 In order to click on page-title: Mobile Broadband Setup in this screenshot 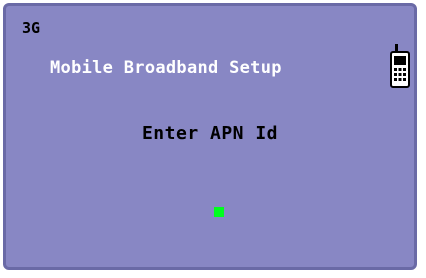, I will do `click(166, 68)`.